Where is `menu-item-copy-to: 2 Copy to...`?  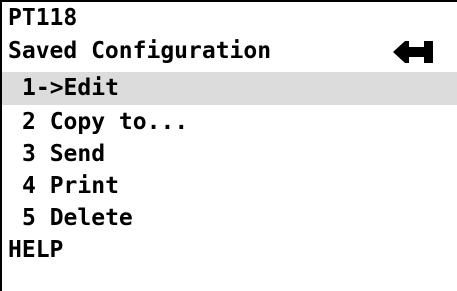
menu-item-copy-to: 2 Copy to... is located at coordinates (229, 122).